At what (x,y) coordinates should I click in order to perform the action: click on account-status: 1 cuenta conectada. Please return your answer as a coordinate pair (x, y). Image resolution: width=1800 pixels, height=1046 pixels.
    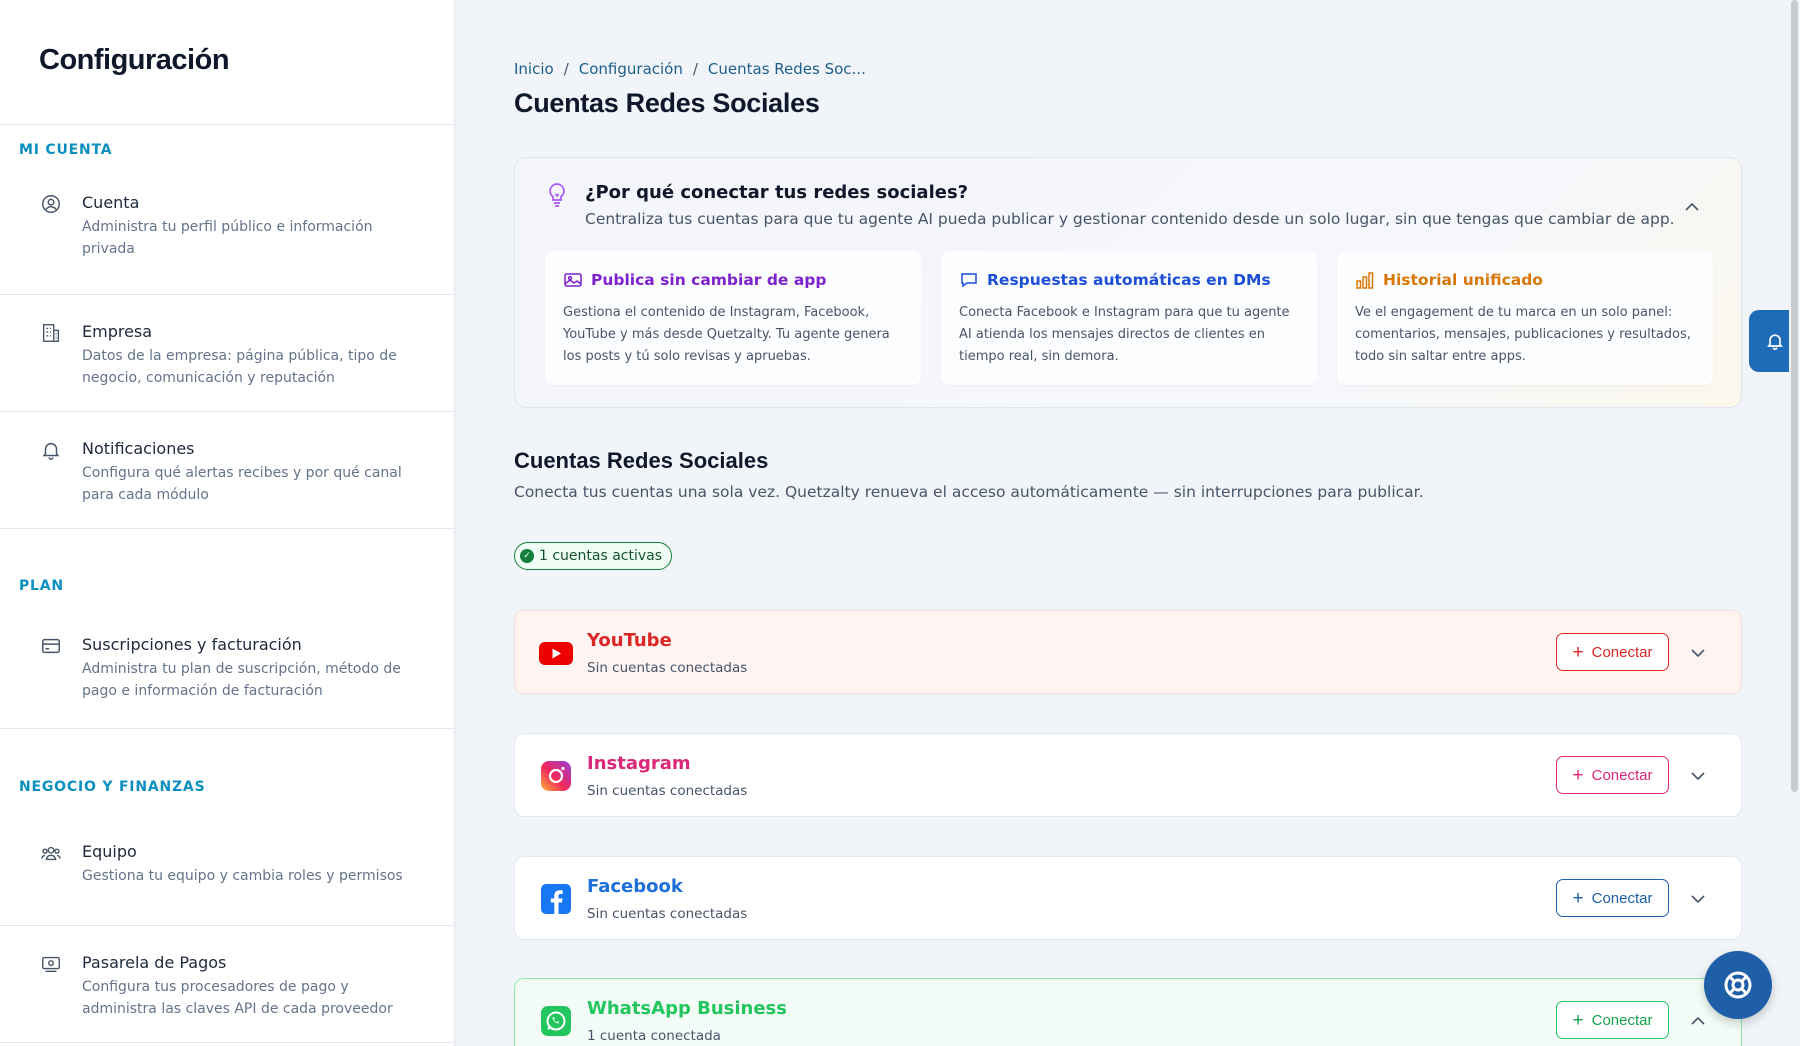
    Looking at the image, I should click on (654, 1036).